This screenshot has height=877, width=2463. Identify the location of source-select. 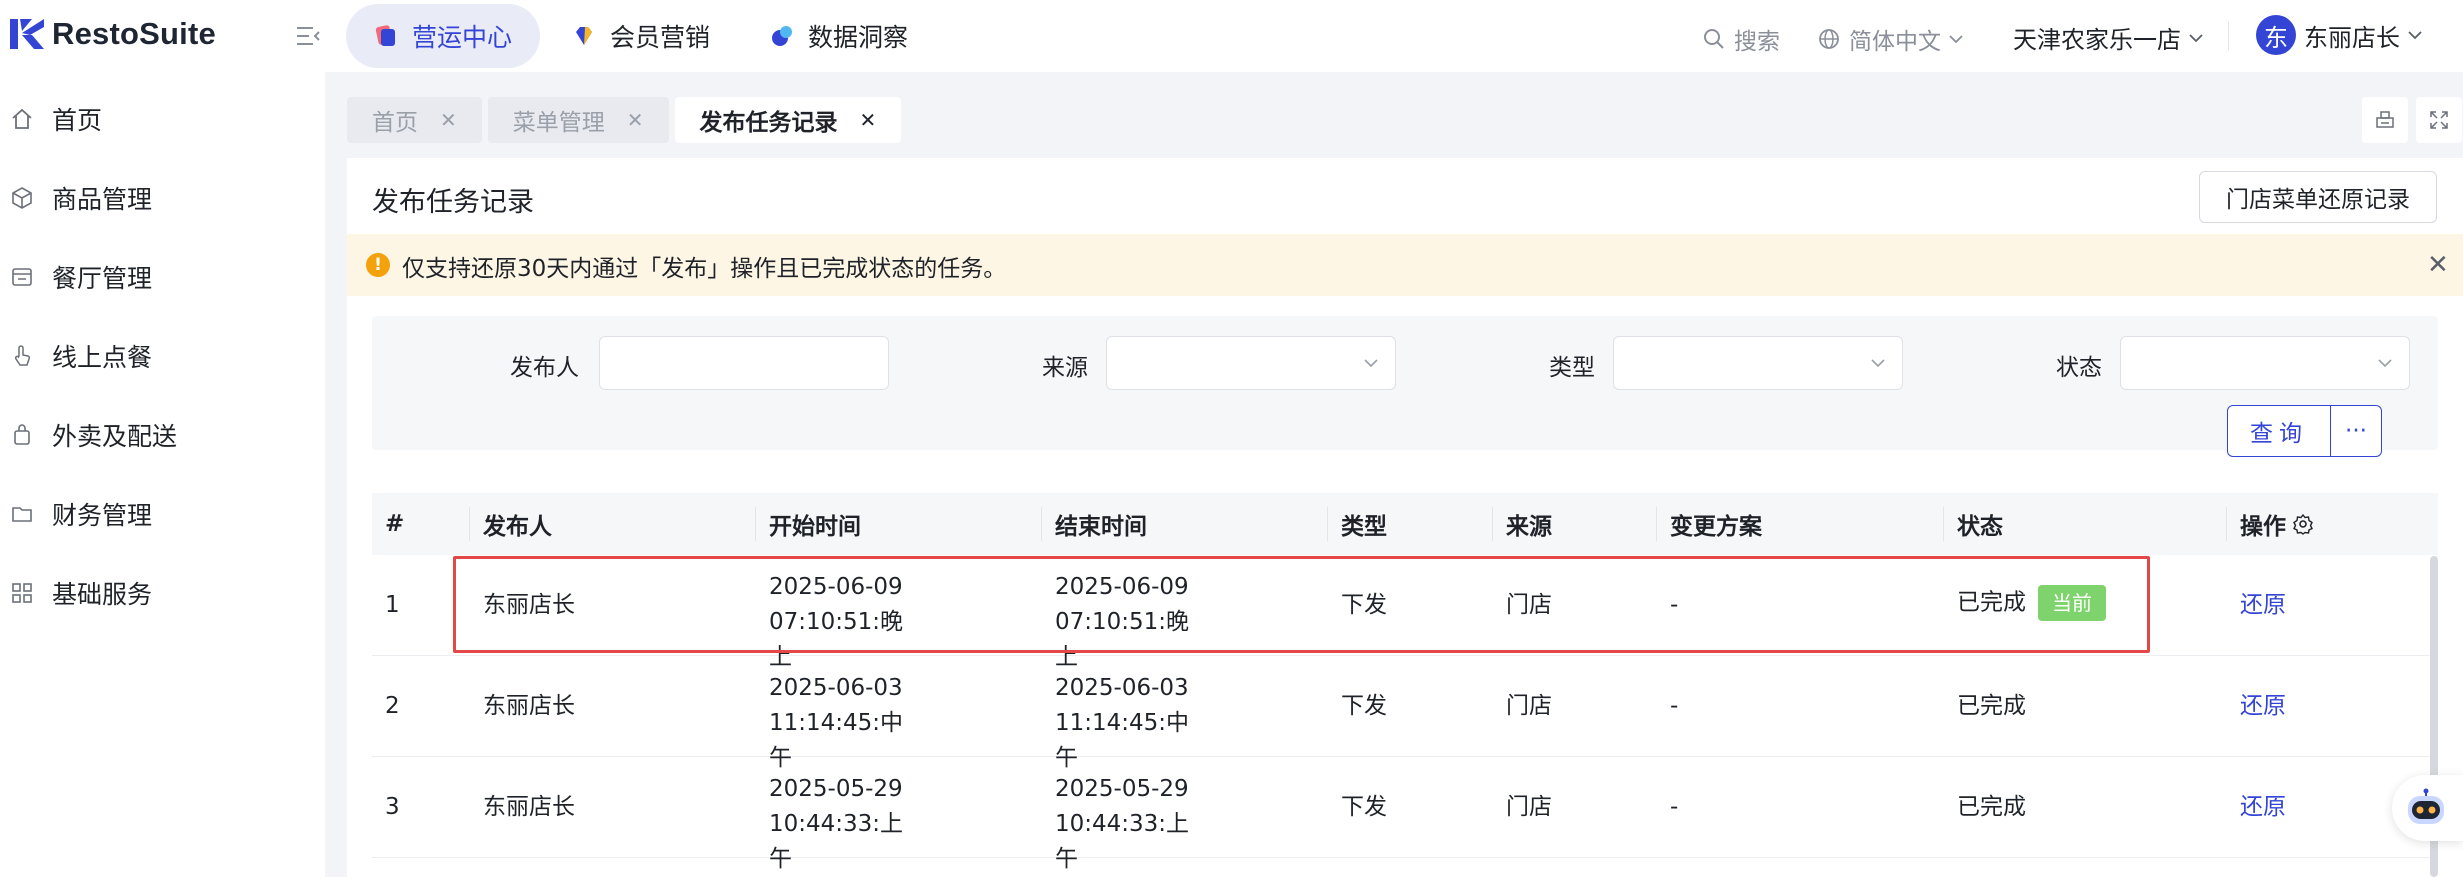
(1251, 363).